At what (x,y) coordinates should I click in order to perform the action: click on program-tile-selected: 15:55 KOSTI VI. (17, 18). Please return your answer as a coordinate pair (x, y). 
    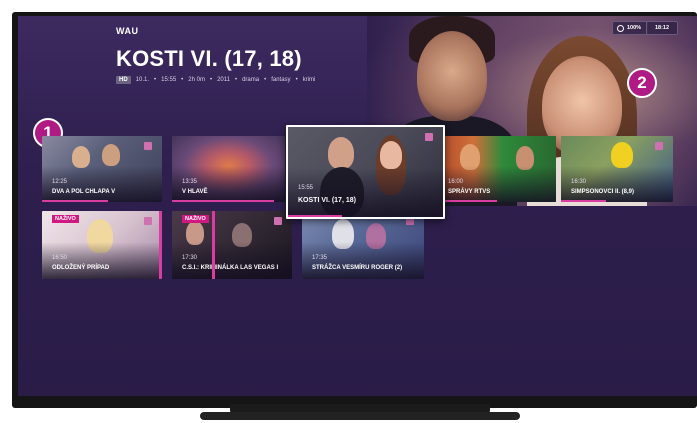
    Looking at the image, I should click on (365, 172).